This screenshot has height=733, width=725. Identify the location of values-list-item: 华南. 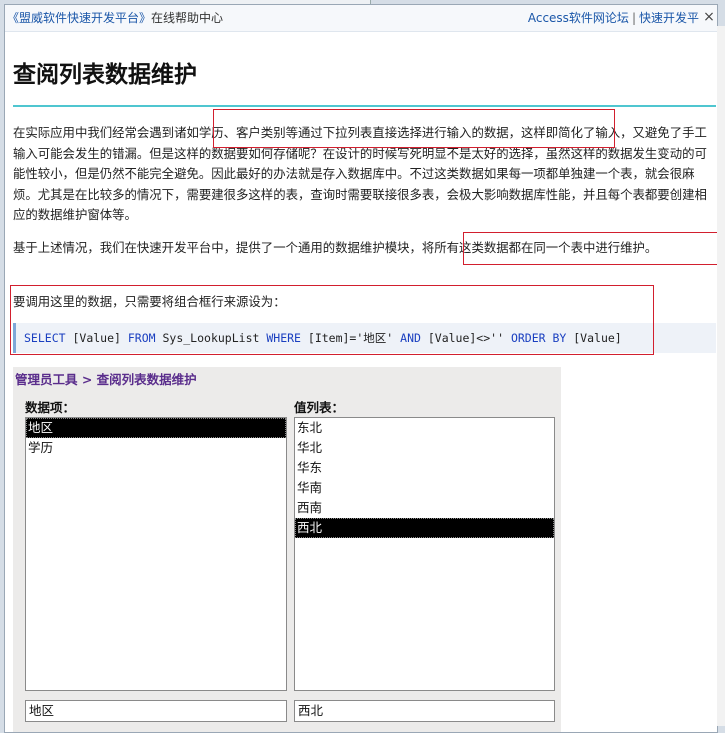
(424, 488).